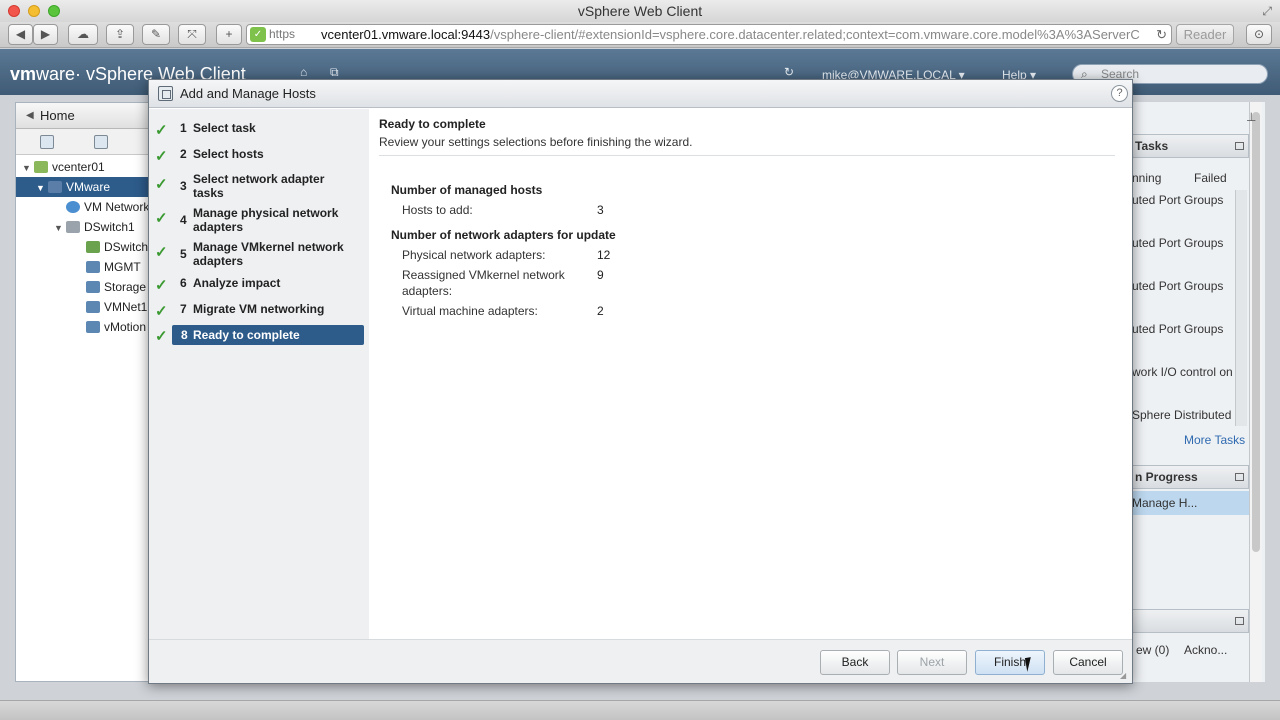  I want to click on more-tasks-link: More Tasks, so click(1214, 440).